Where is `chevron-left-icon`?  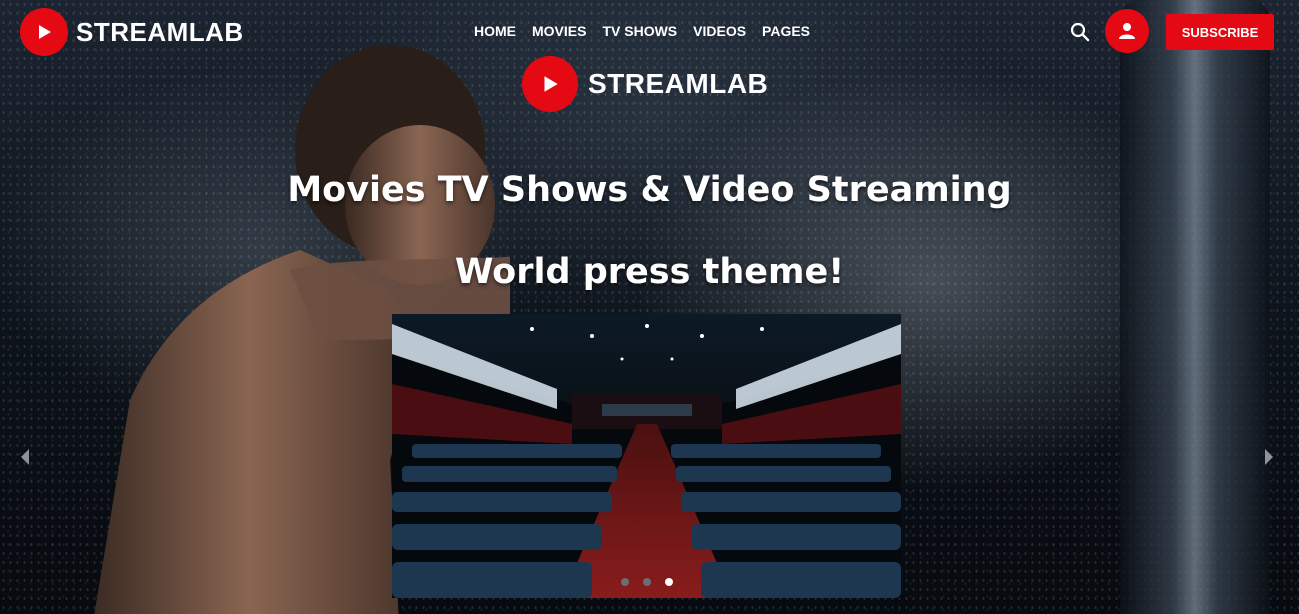 chevron-left-icon is located at coordinates (25, 457).